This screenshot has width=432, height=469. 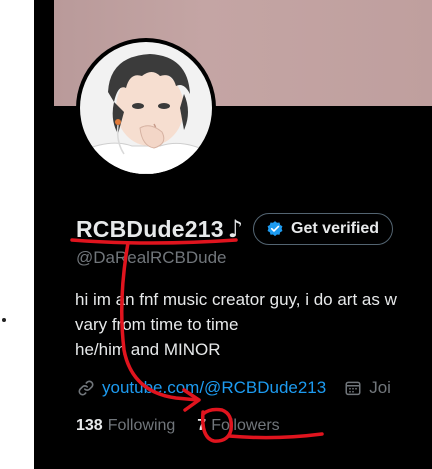 I want to click on display-name: RCBDude213, so click(x=150, y=228).